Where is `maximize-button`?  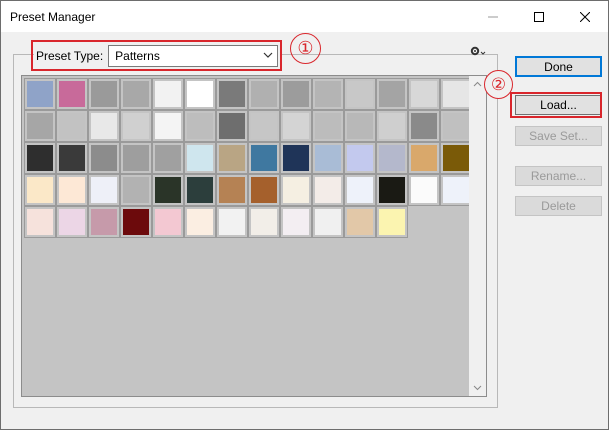 maximize-button is located at coordinates (539, 16).